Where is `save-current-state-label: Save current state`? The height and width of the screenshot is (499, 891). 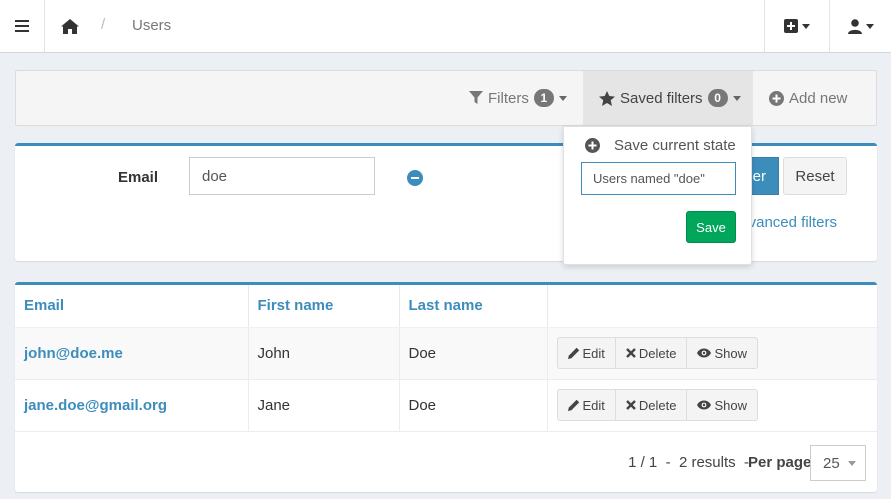 save-current-state-label: Save current state is located at coordinates (675, 145).